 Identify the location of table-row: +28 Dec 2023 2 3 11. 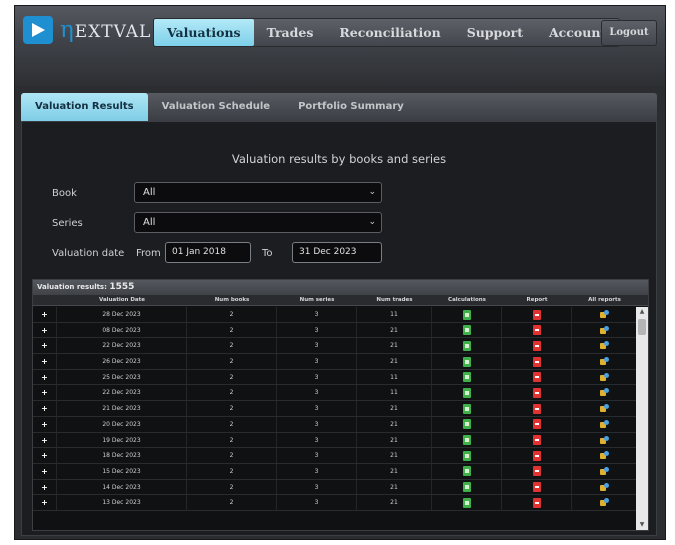
(335, 315).